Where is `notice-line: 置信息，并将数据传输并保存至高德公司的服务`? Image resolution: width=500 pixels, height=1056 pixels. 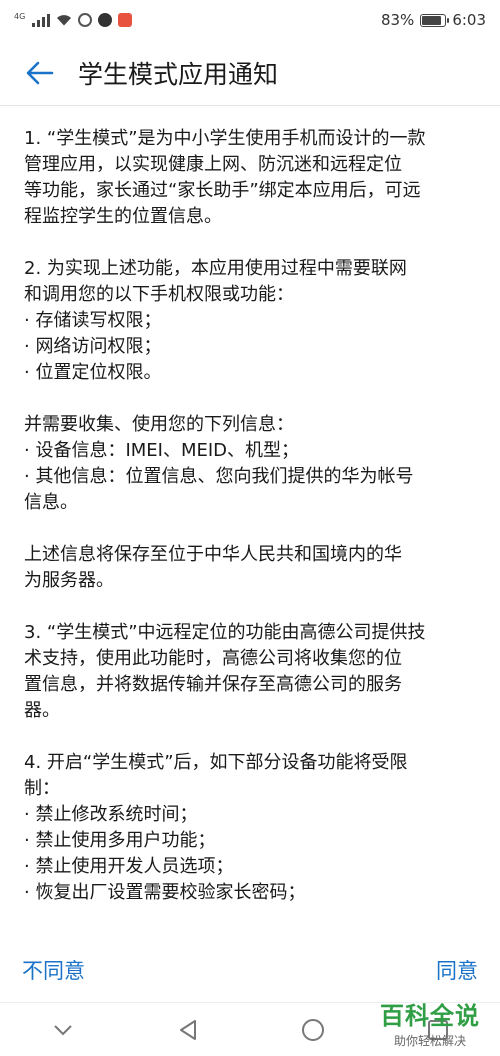
notice-line: 置信息，并将数据传输并保存至高德公司的服务 is located at coordinates (213, 684).